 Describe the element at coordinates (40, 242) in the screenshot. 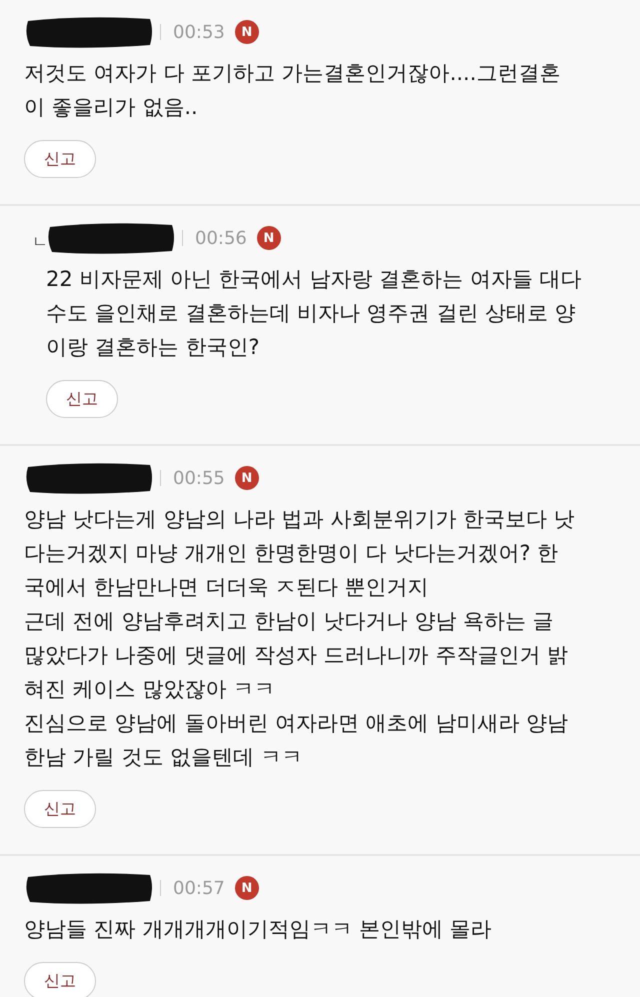

I see `reply-marker: ㄴ` at that location.